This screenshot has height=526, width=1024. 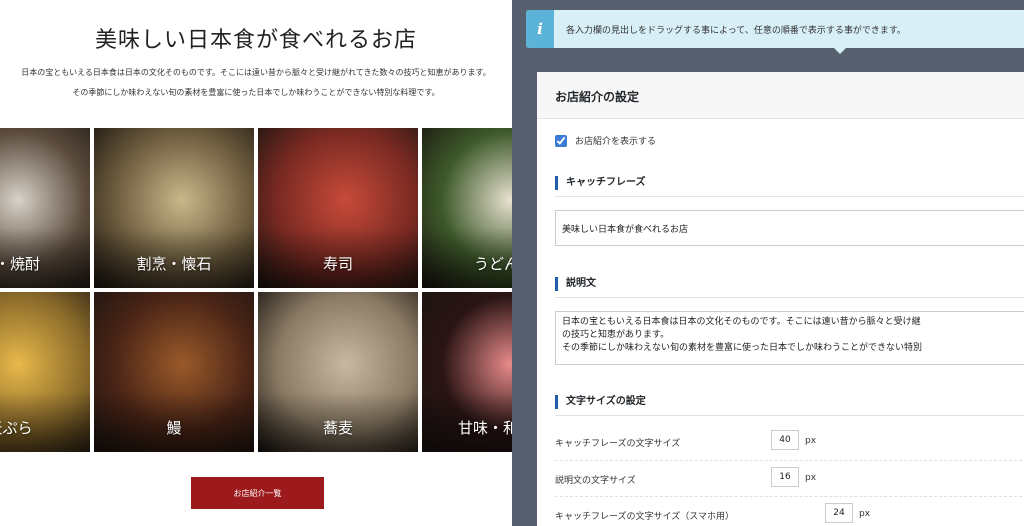 What do you see at coordinates (645, 517) in the screenshot?
I see `catch-size-sp-label: キャッチフレーズの文字サイズ（スマホ用）` at bounding box center [645, 517].